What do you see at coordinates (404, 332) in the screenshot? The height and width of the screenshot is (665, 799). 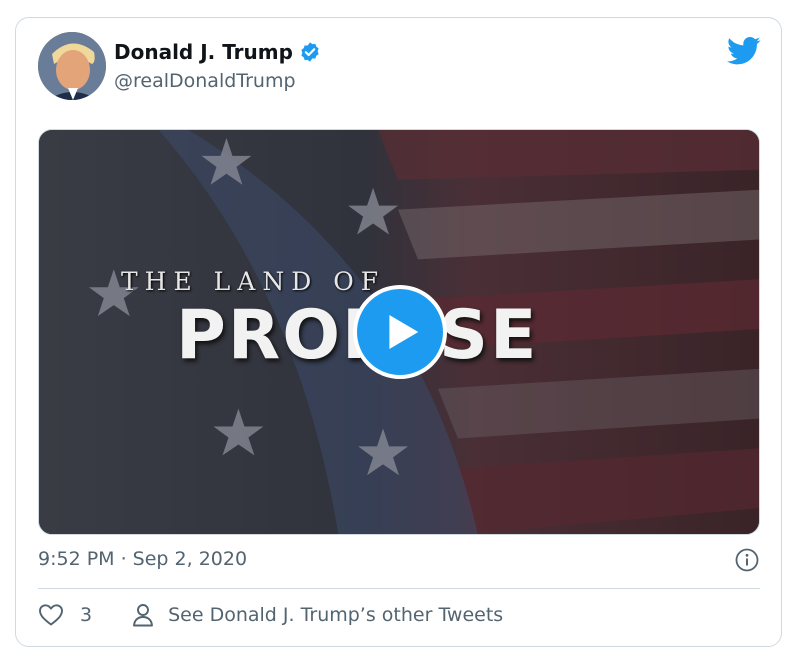 I see `play-icon` at bounding box center [404, 332].